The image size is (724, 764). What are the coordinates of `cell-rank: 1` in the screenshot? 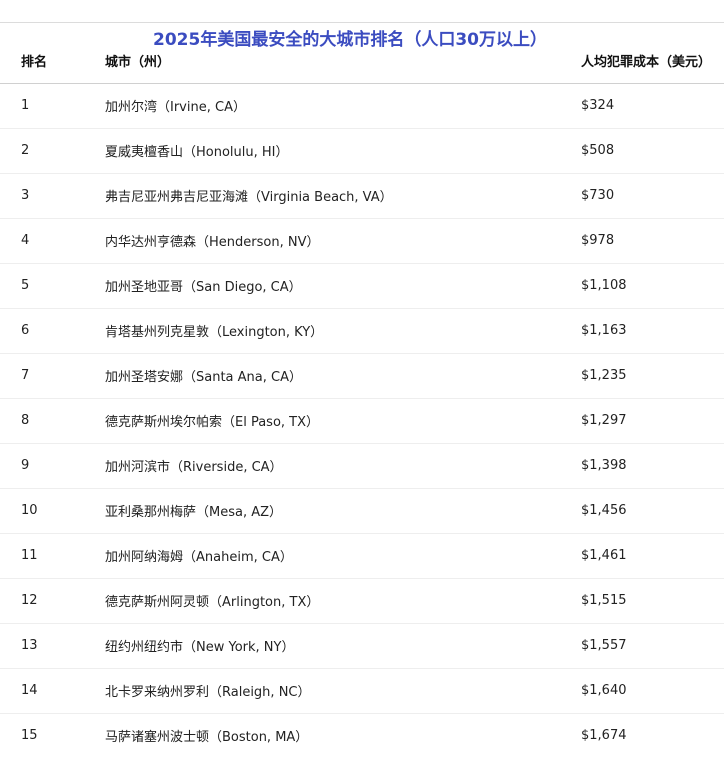 It's located at (52, 106).